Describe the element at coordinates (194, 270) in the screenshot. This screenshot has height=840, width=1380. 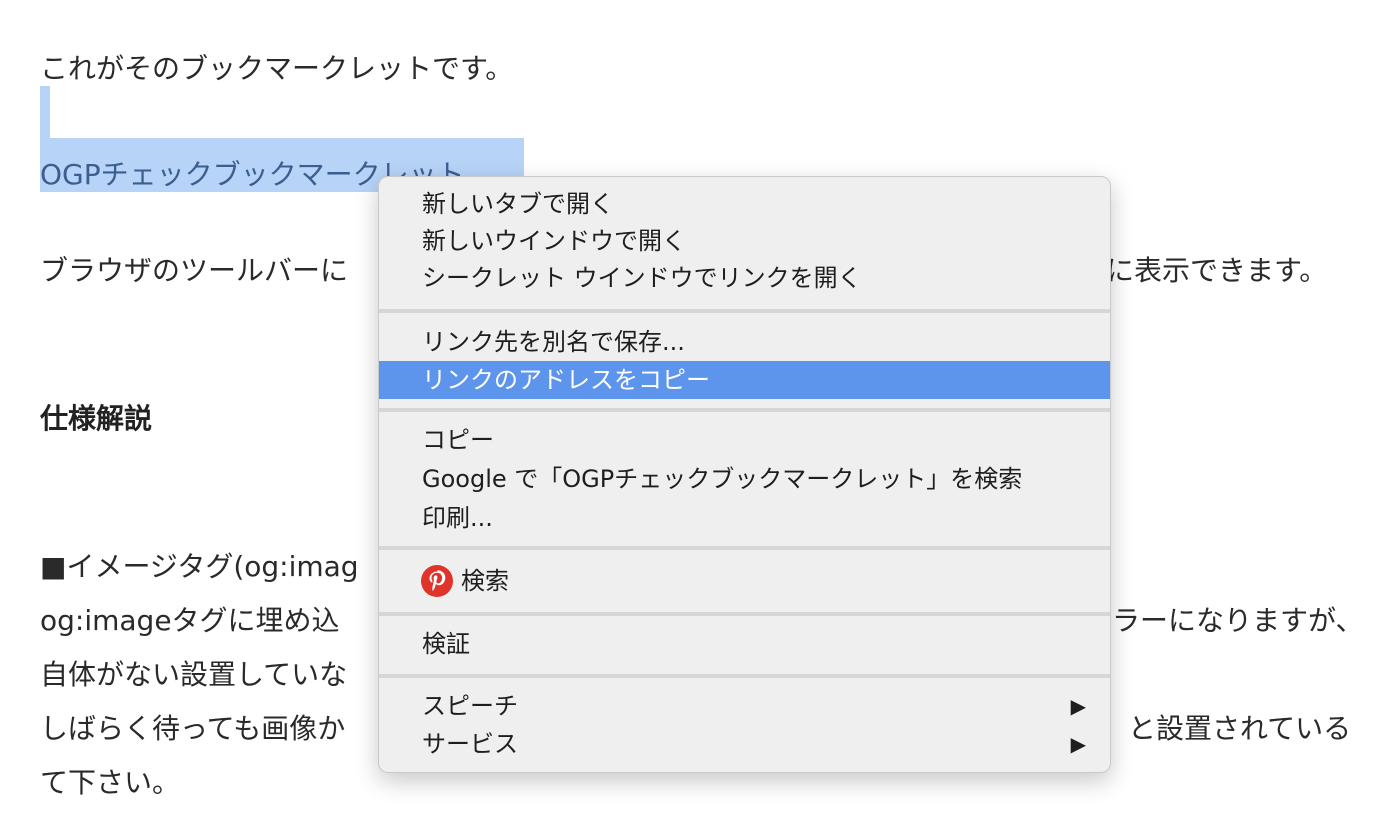
I see `article-line-3-left: ブラウザのツールバーに` at that location.